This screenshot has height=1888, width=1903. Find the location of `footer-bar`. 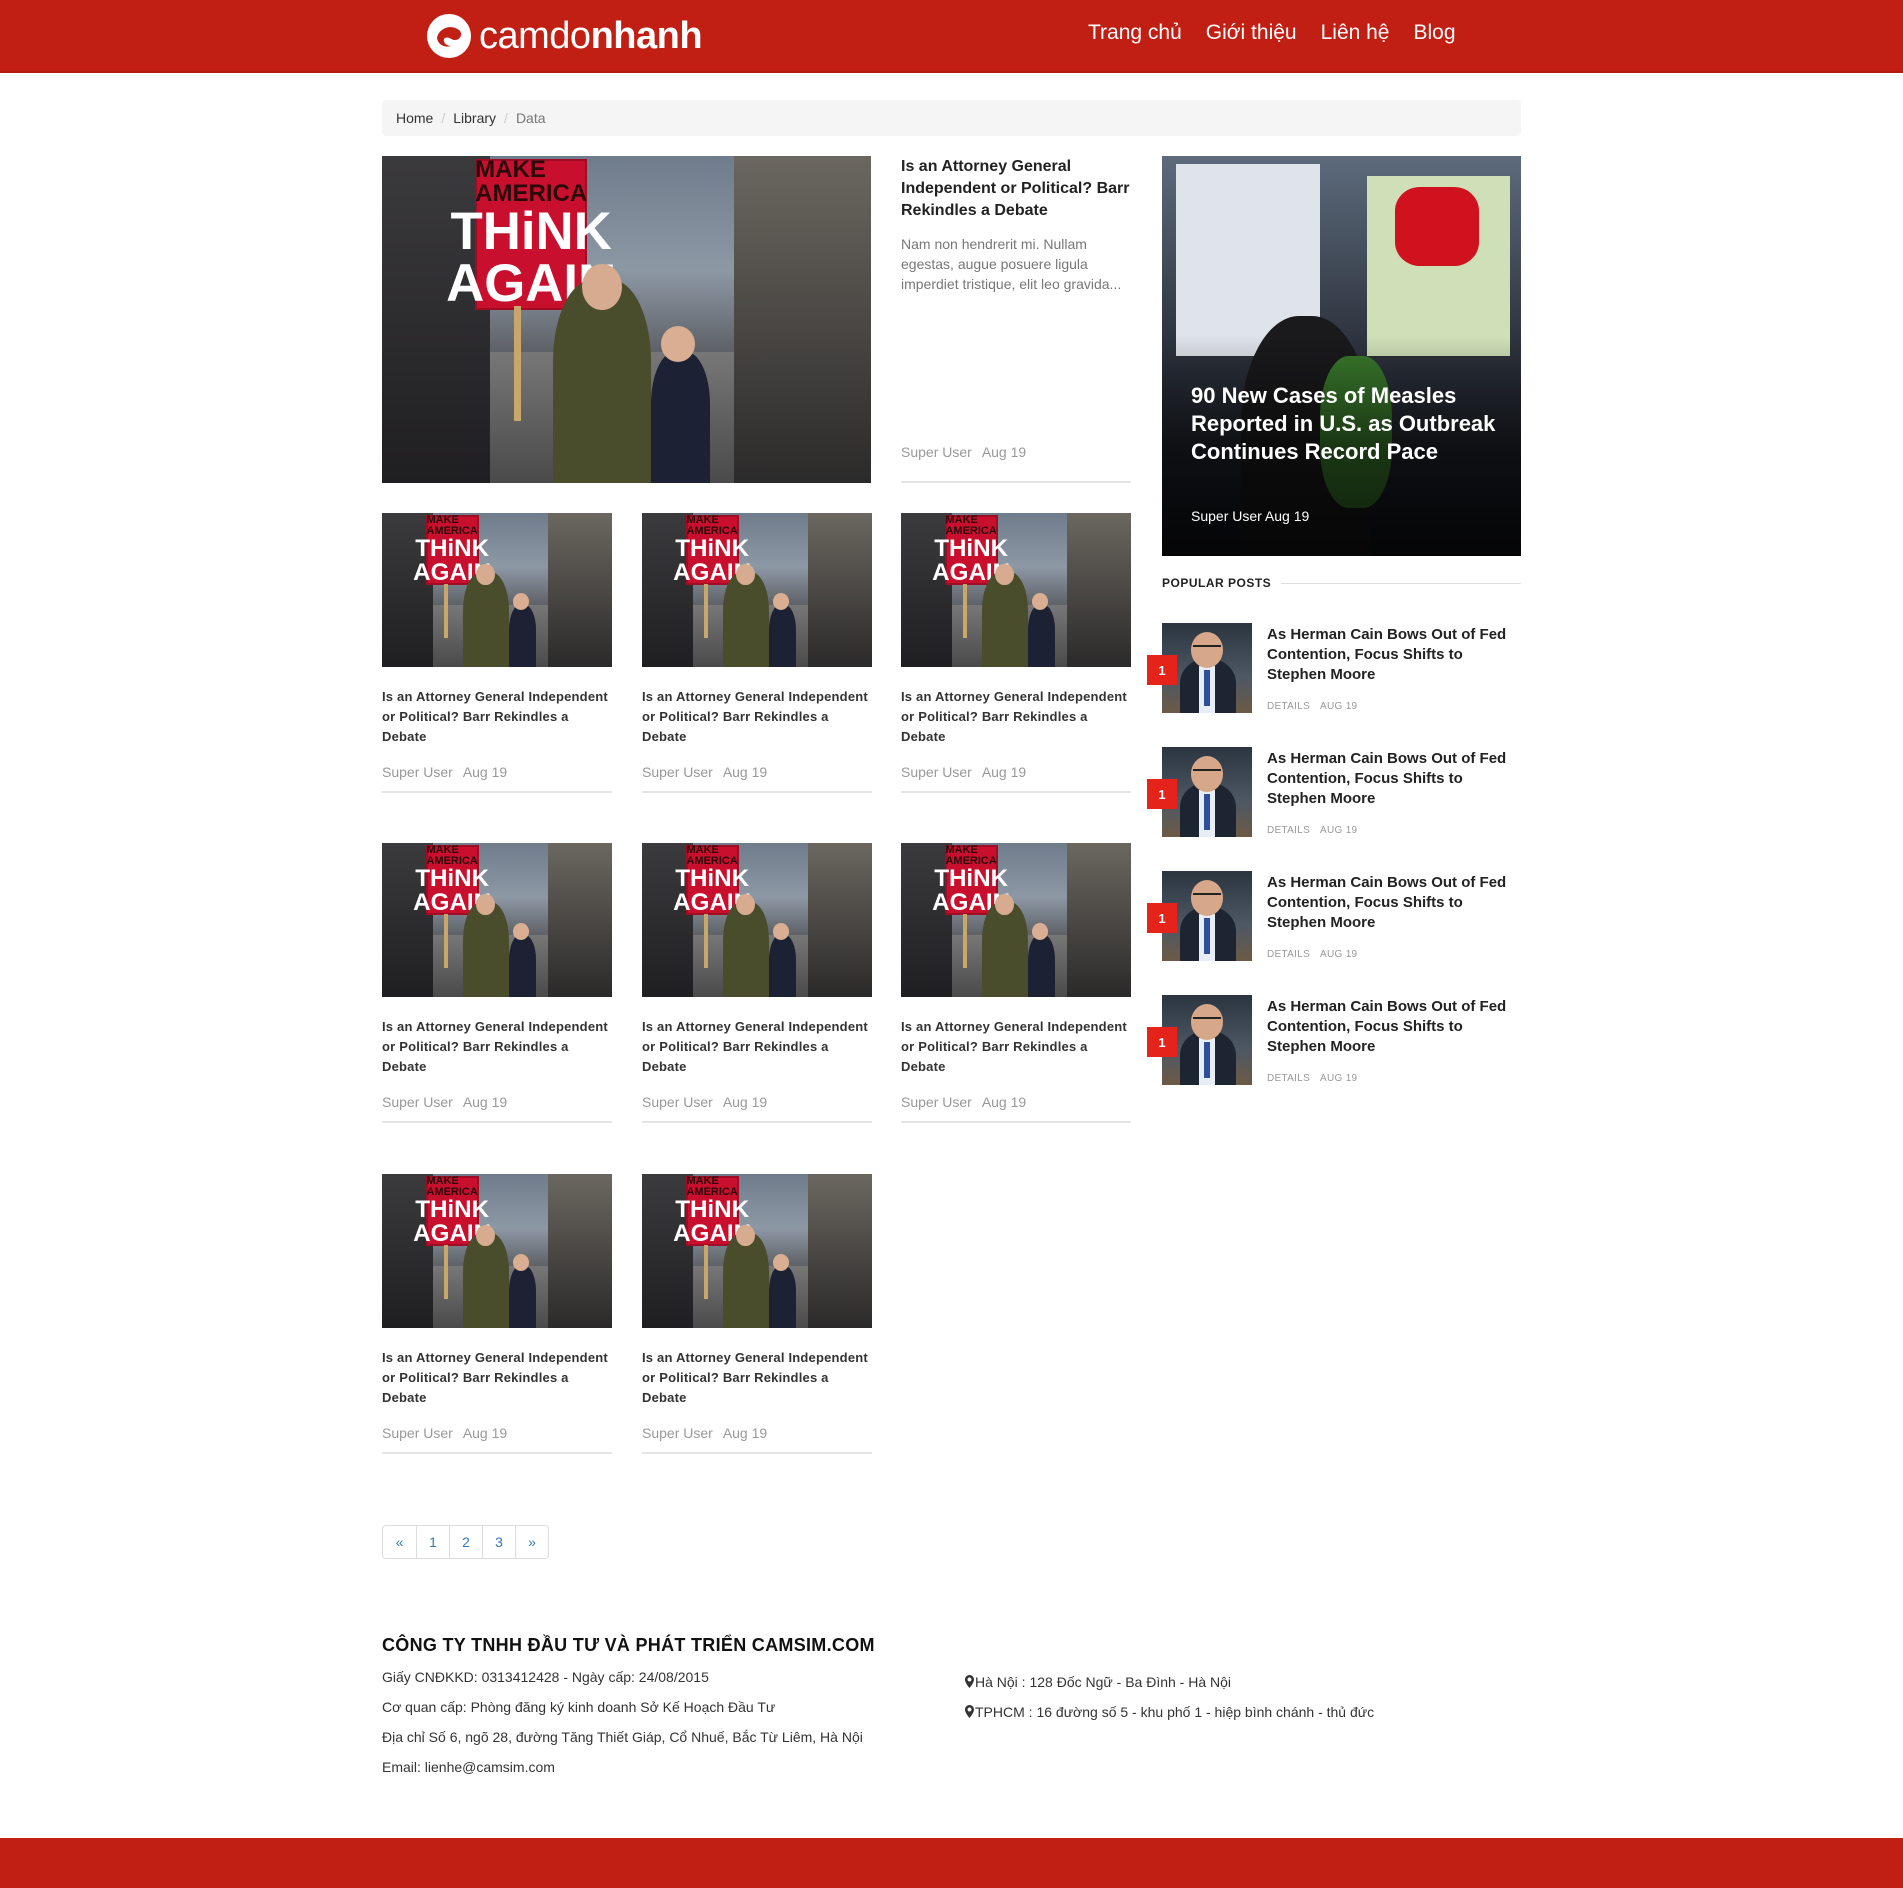

footer-bar is located at coordinates (951, 1863).